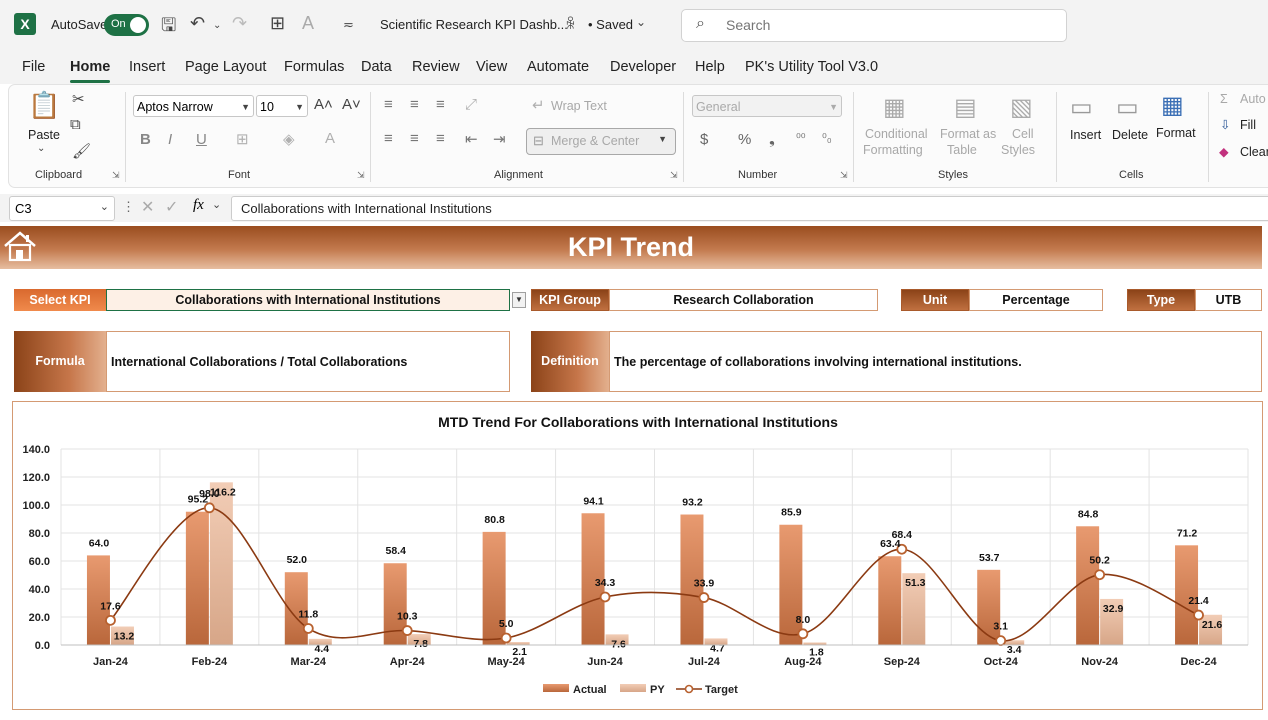 This screenshot has height=720, width=1268. What do you see at coordinates (689, 689) in the screenshot?
I see `legend-target-marker` at bounding box center [689, 689].